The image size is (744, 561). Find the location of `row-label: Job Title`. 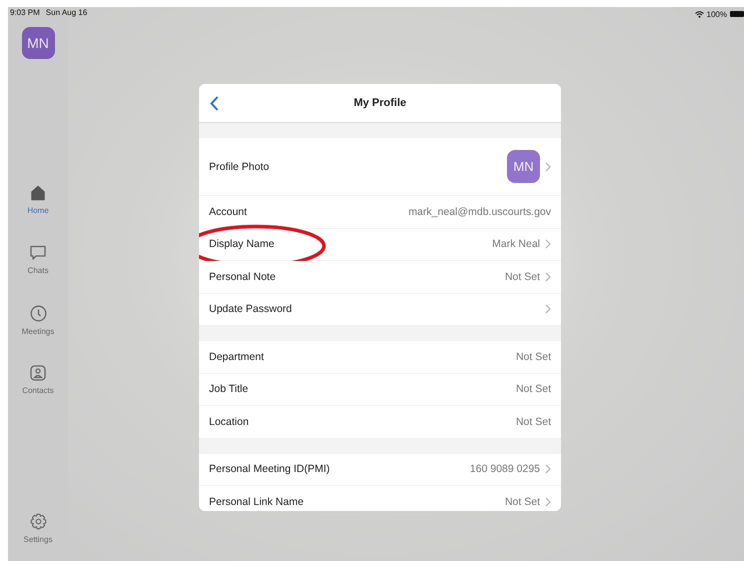

row-label: Job Title is located at coordinates (228, 389).